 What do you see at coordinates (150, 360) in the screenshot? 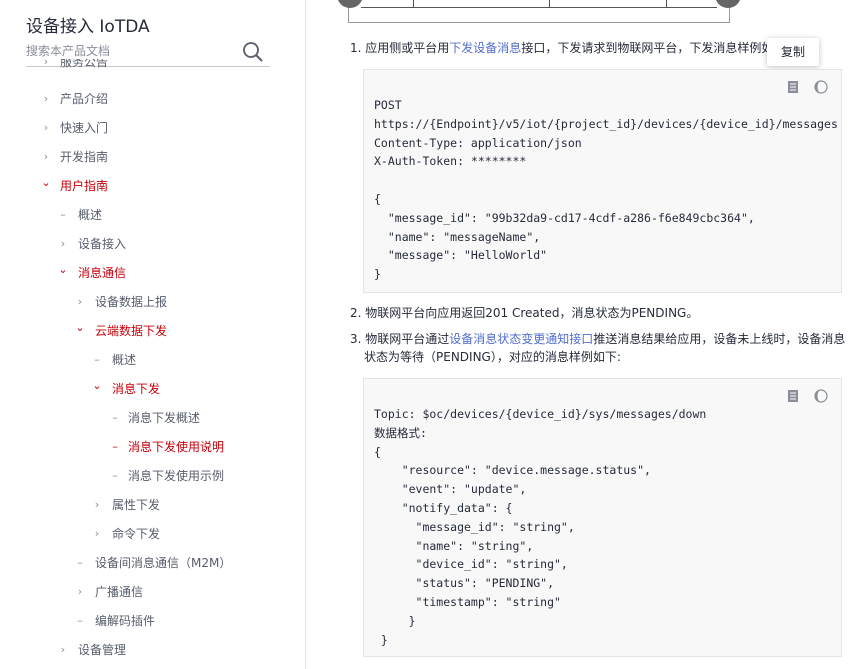
I see `nav-item-downlink-overview: – 概述` at bounding box center [150, 360].